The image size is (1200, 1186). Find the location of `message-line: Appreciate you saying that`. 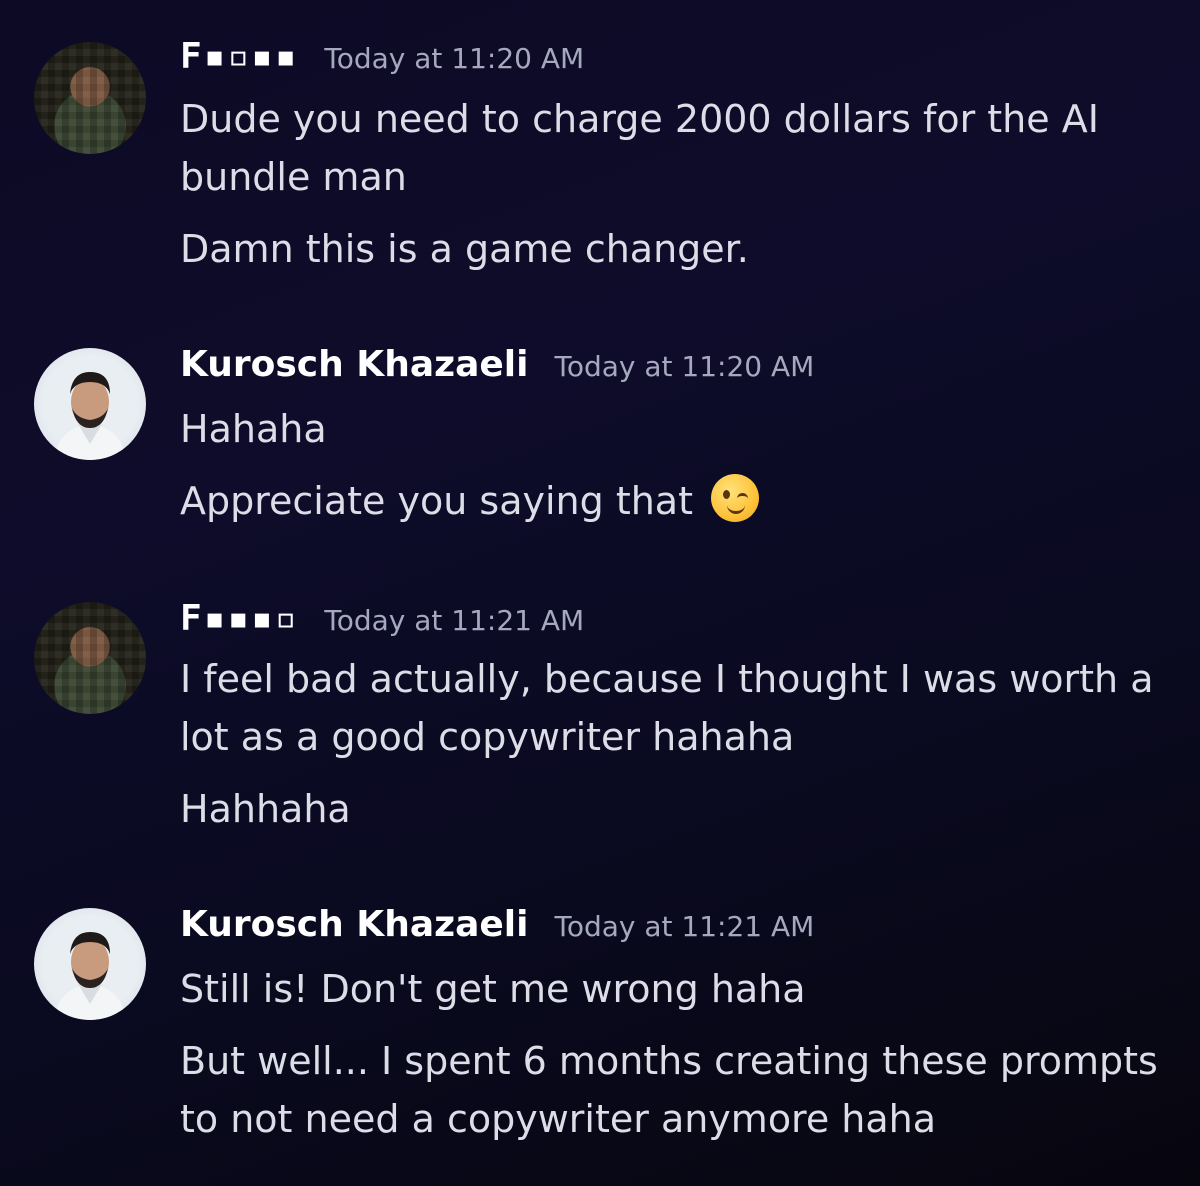

message-line: Appreciate you saying that is located at coordinates (670, 501).